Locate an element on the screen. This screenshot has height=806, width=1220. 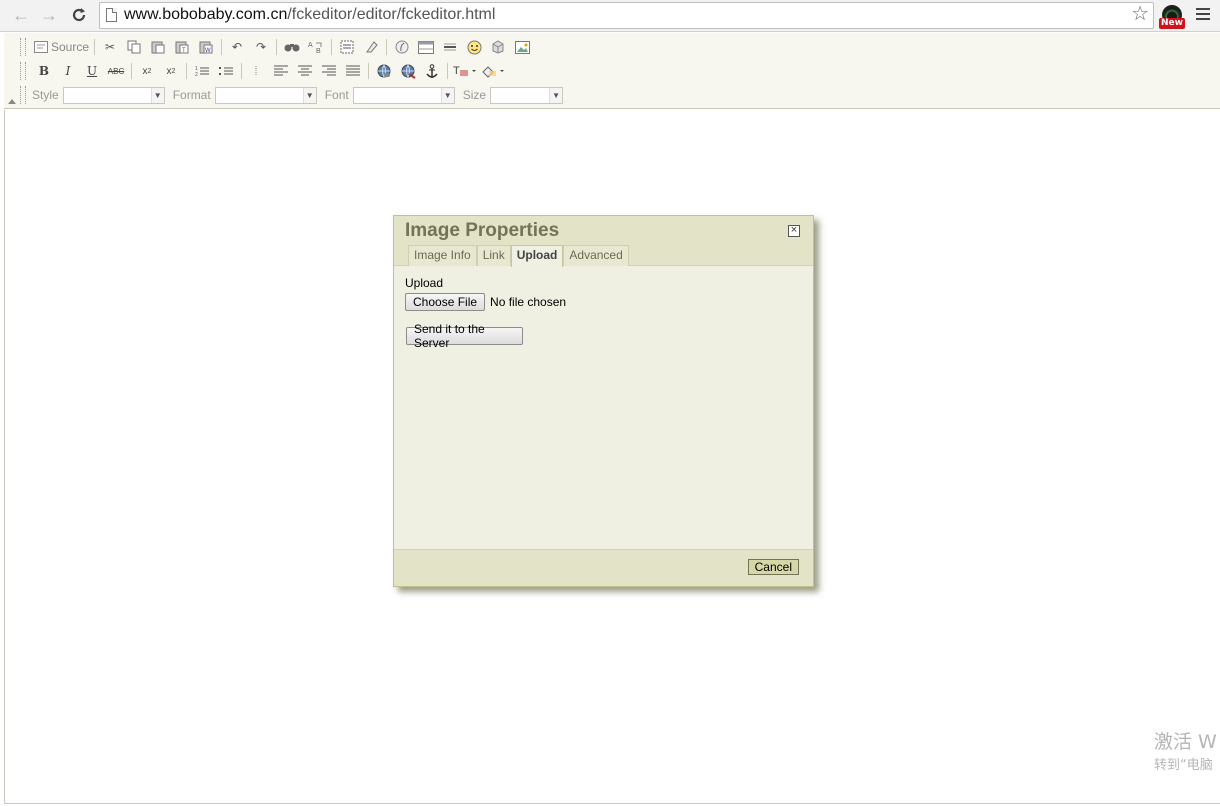
tab-advanced: Advanced is located at coordinates (596, 255).